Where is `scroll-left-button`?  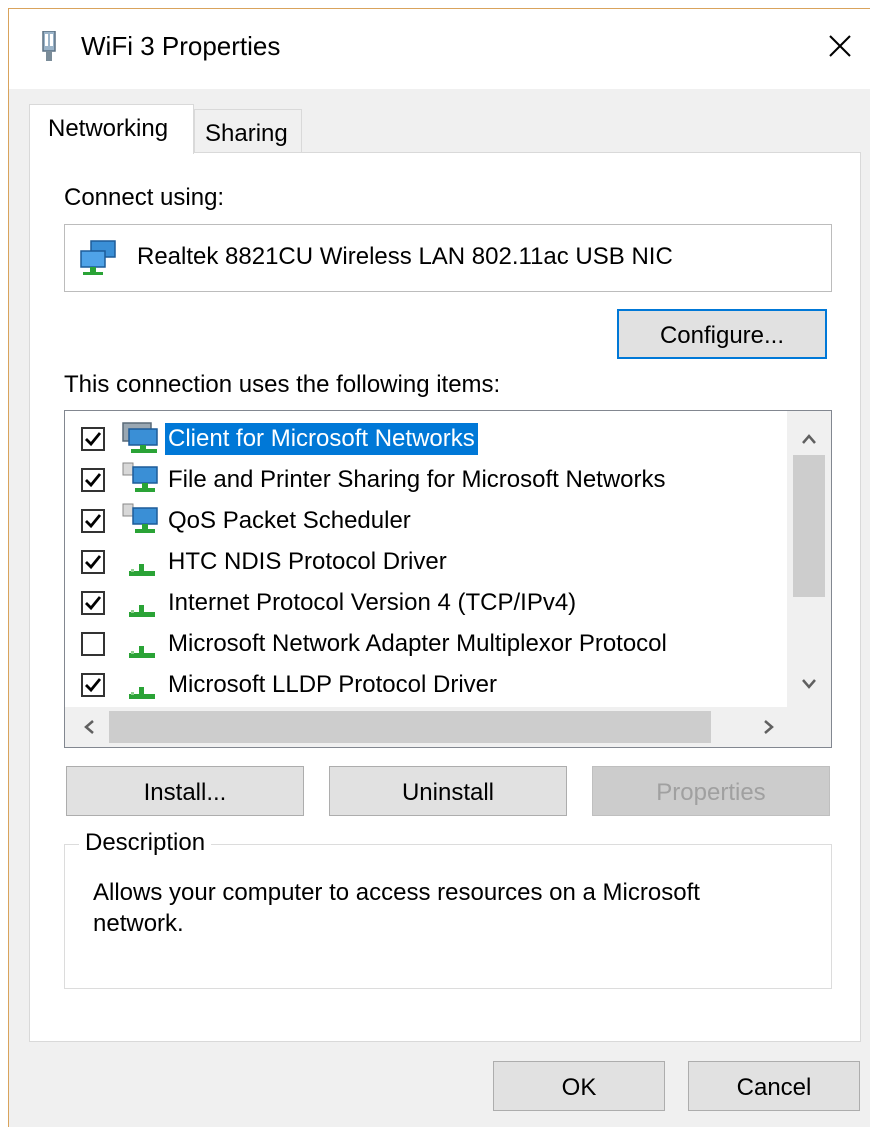
scroll-left-button is located at coordinates (89, 727).